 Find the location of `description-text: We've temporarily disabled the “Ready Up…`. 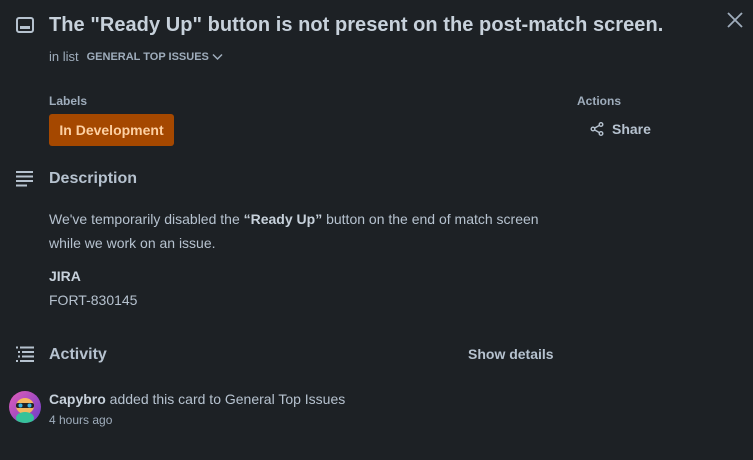

description-text: We've temporarily disabled the “Ready Up… is located at coordinates (299, 231).